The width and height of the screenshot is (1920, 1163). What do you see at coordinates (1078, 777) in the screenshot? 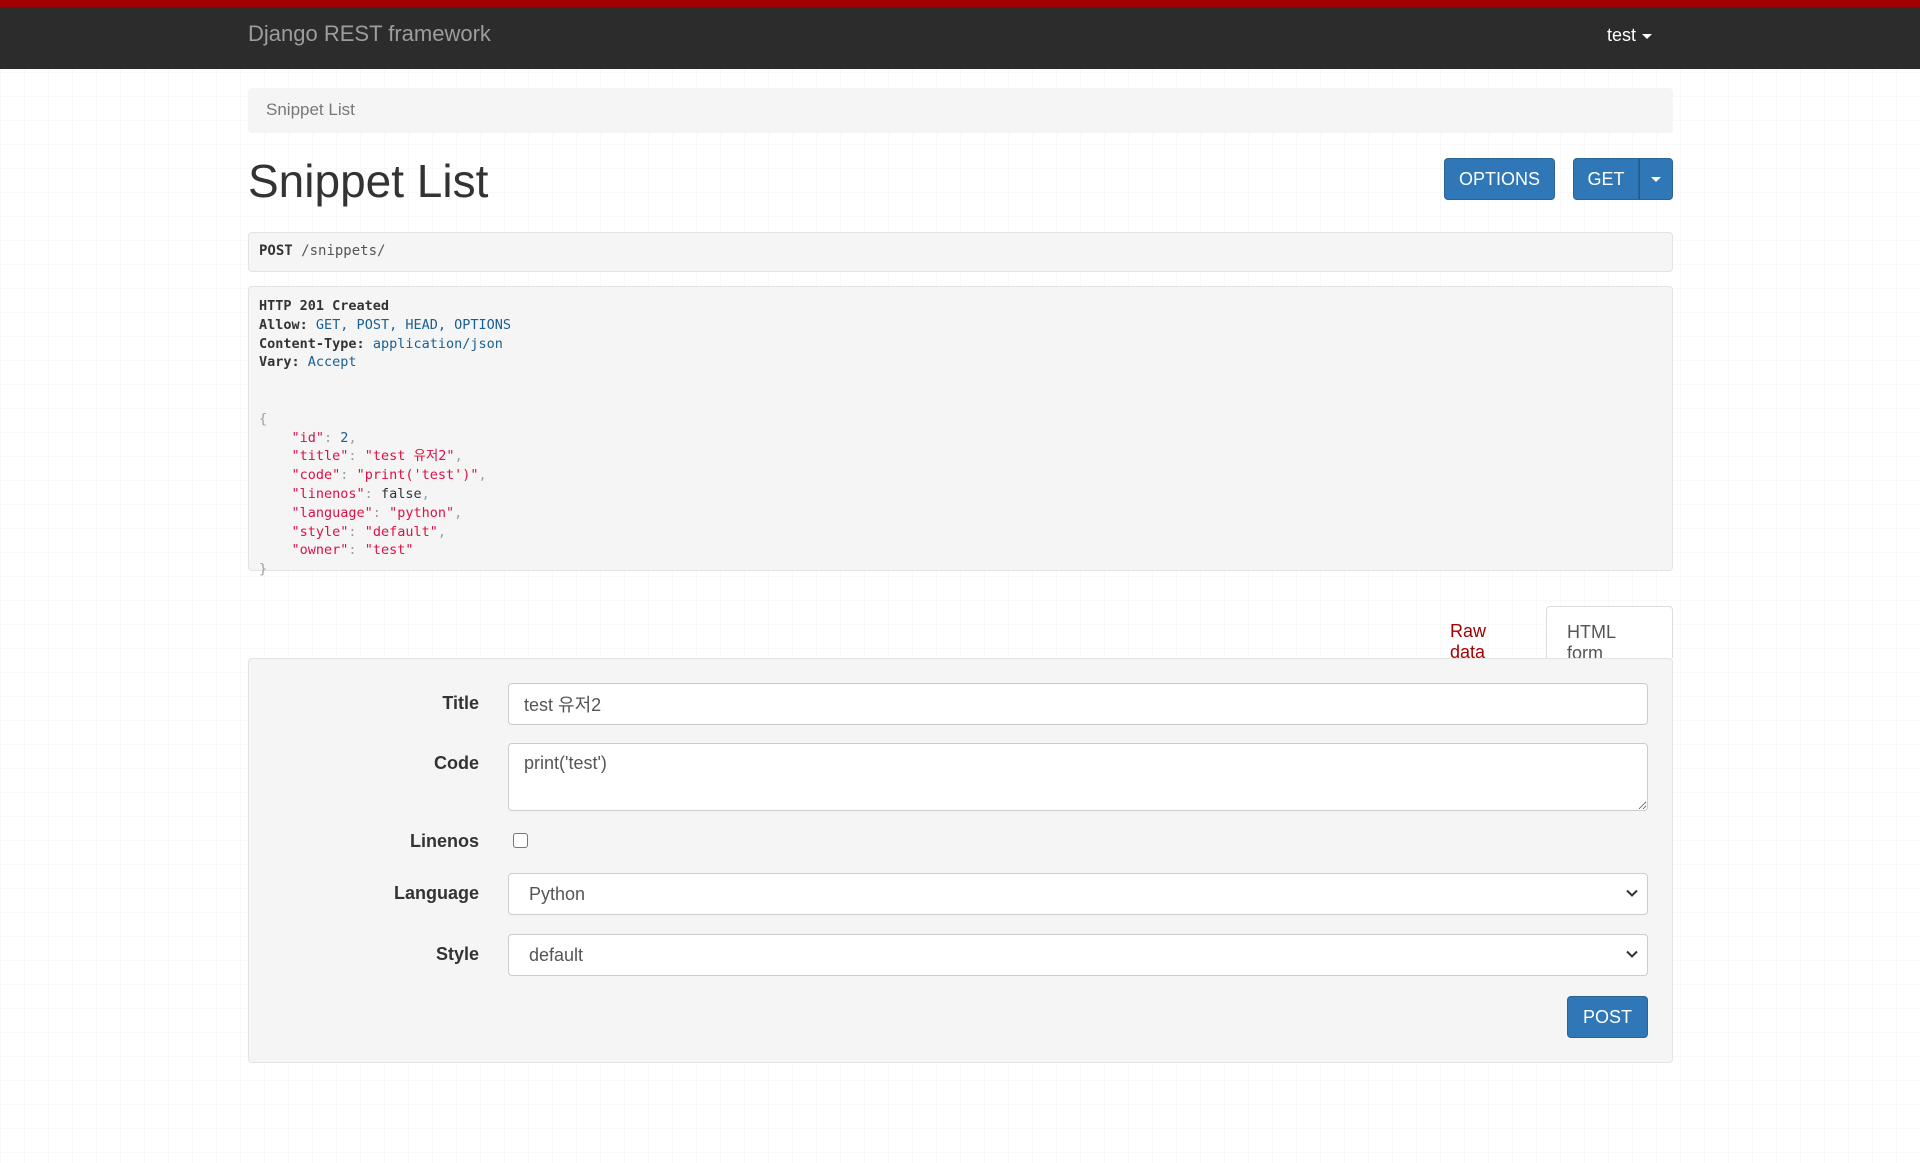
I see `code-textarea: print('test')` at bounding box center [1078, 777].